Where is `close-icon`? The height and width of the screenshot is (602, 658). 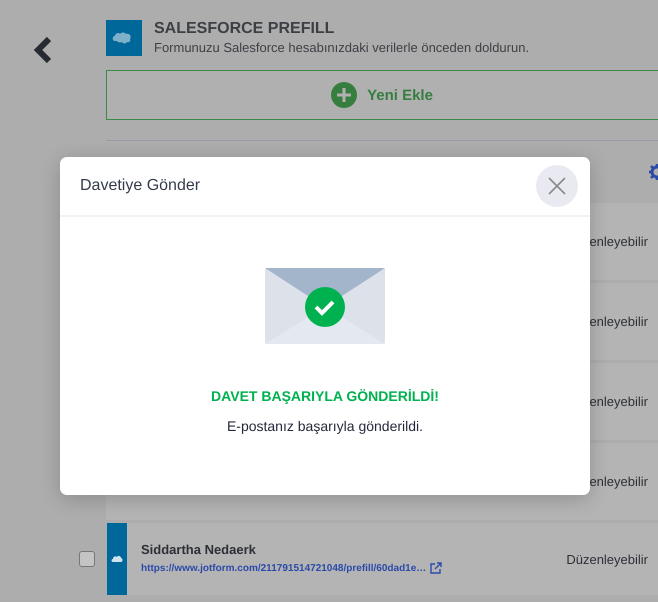
close-icon is located at coordinates (557, 186).